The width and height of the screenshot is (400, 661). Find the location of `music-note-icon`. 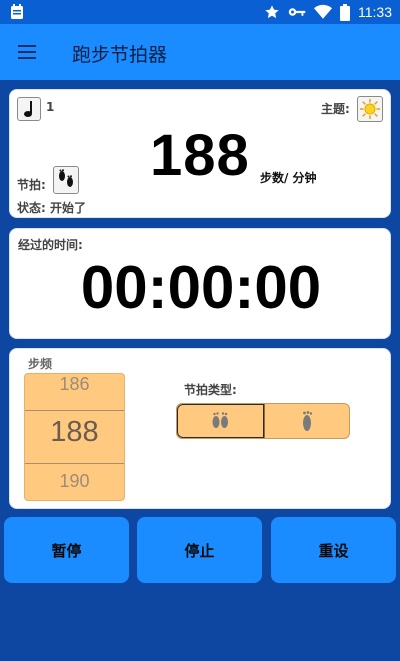

music-note-icon is located at coordinates (29, 109).